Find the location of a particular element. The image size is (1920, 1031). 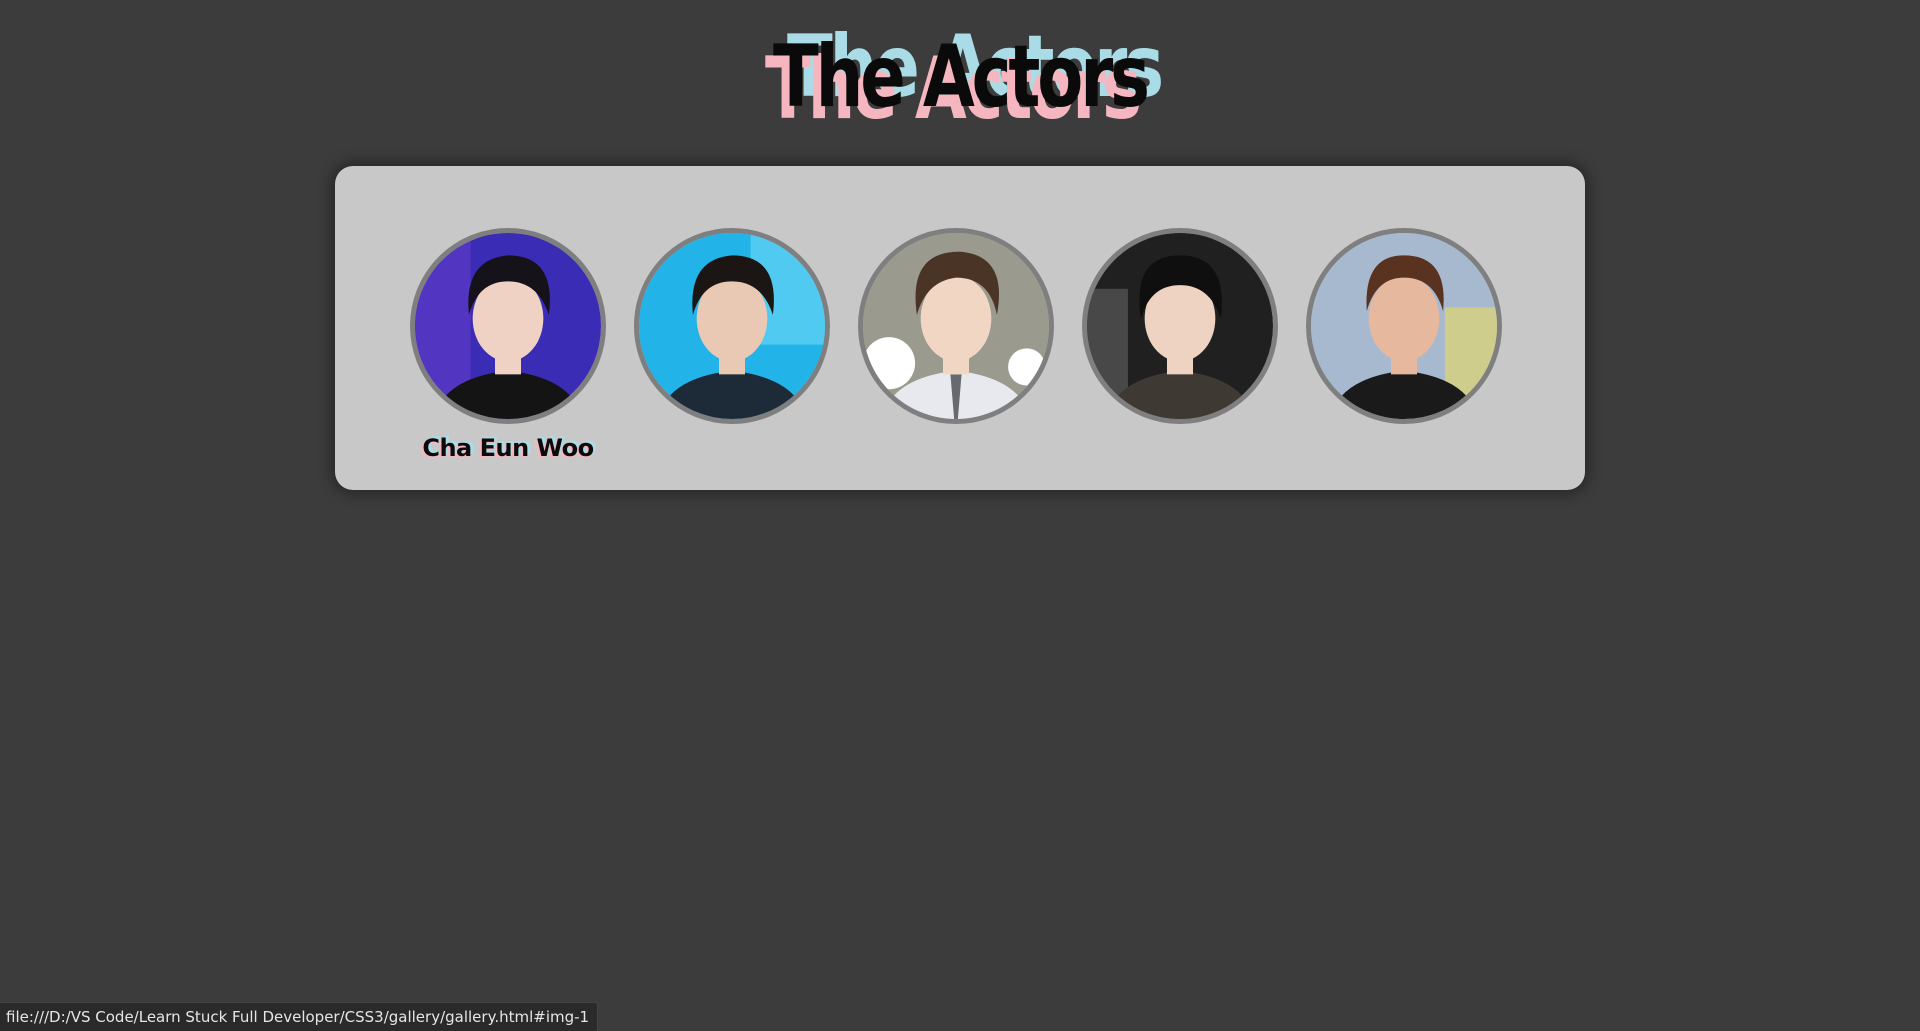

actor-caption-text: Cha Eun Woo is located at coordinates (508, 448).